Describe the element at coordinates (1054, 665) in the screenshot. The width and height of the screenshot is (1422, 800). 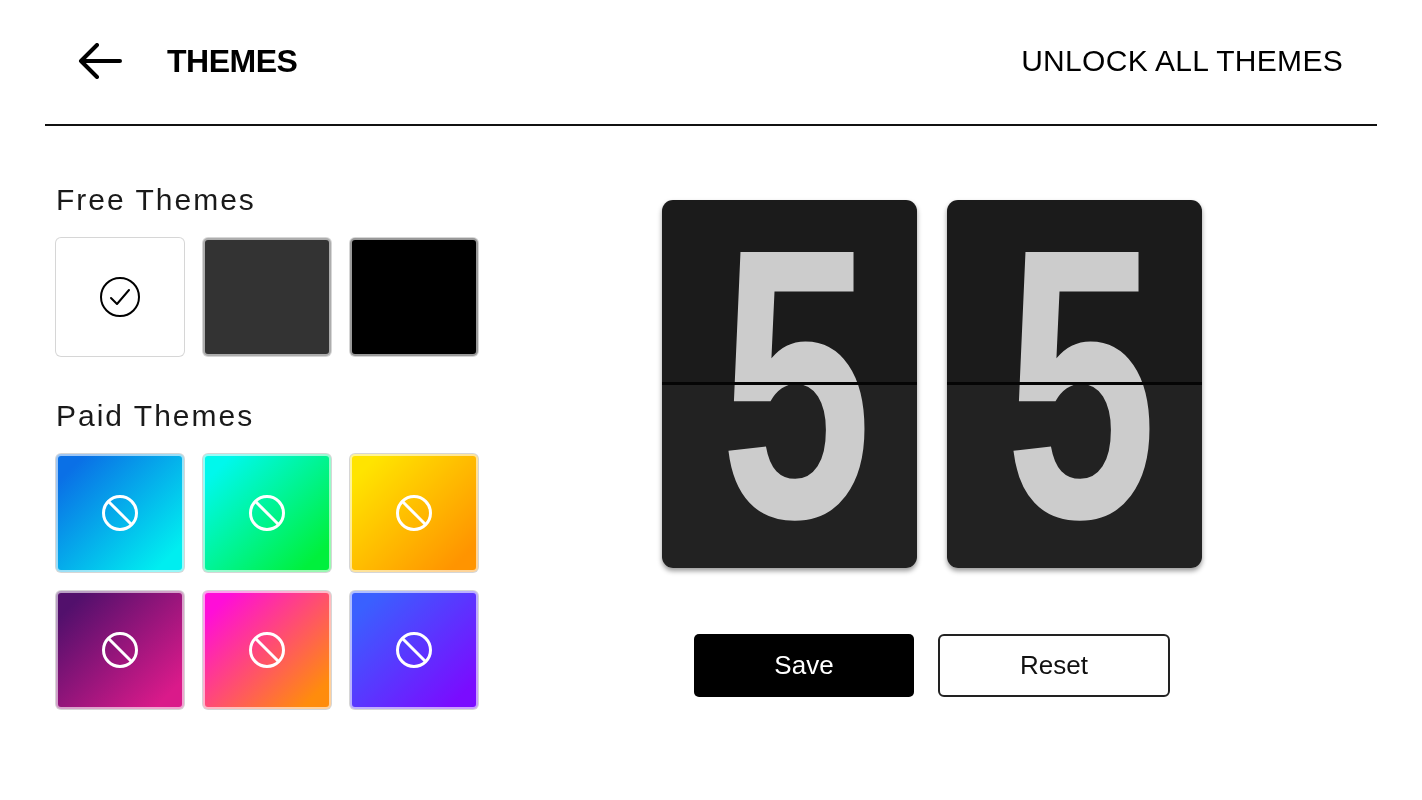
I see `reset-button: Reset` at that location.